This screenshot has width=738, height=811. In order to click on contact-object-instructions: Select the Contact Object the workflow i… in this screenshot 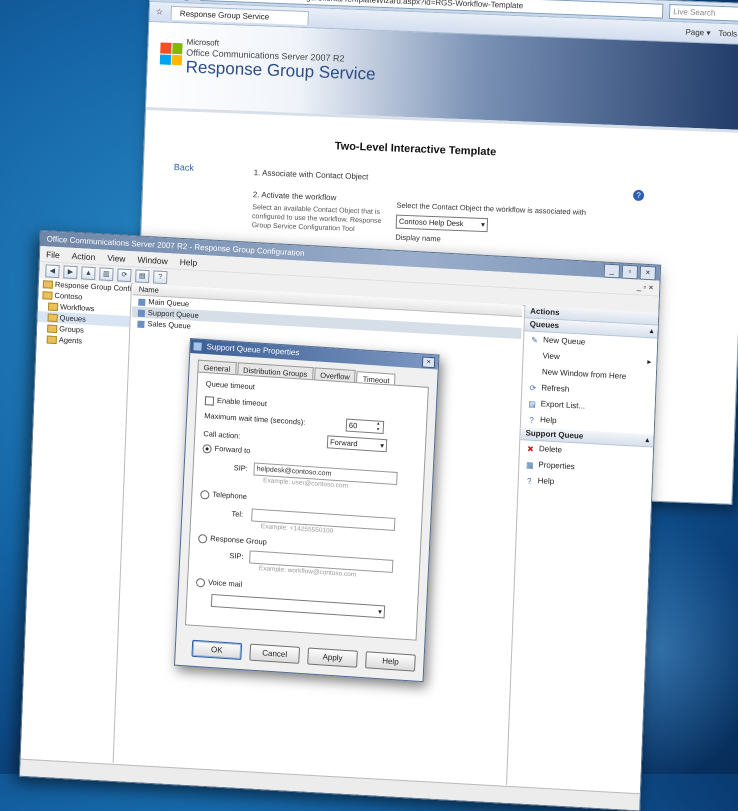, I will do `click(491, 208)`.